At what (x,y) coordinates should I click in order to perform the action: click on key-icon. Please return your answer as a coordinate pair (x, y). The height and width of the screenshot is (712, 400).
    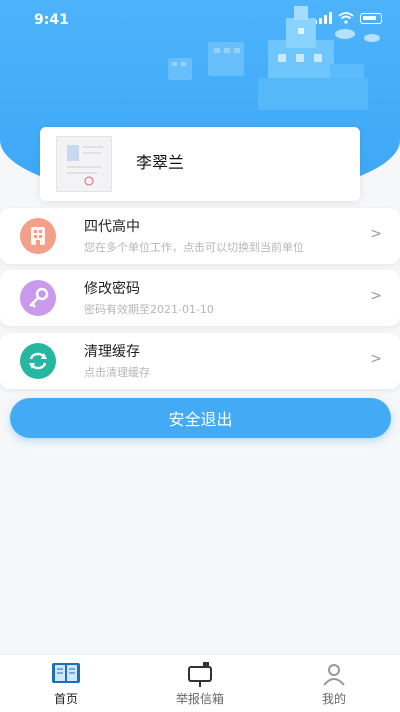
    Looking at the image, I should click on (38, 298).